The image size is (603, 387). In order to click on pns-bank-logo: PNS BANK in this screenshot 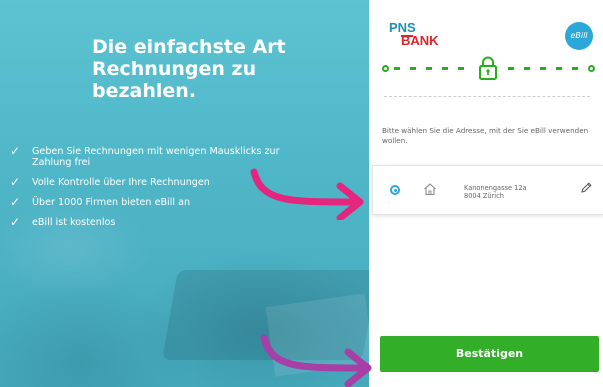, I will do `click(414, 34)`.